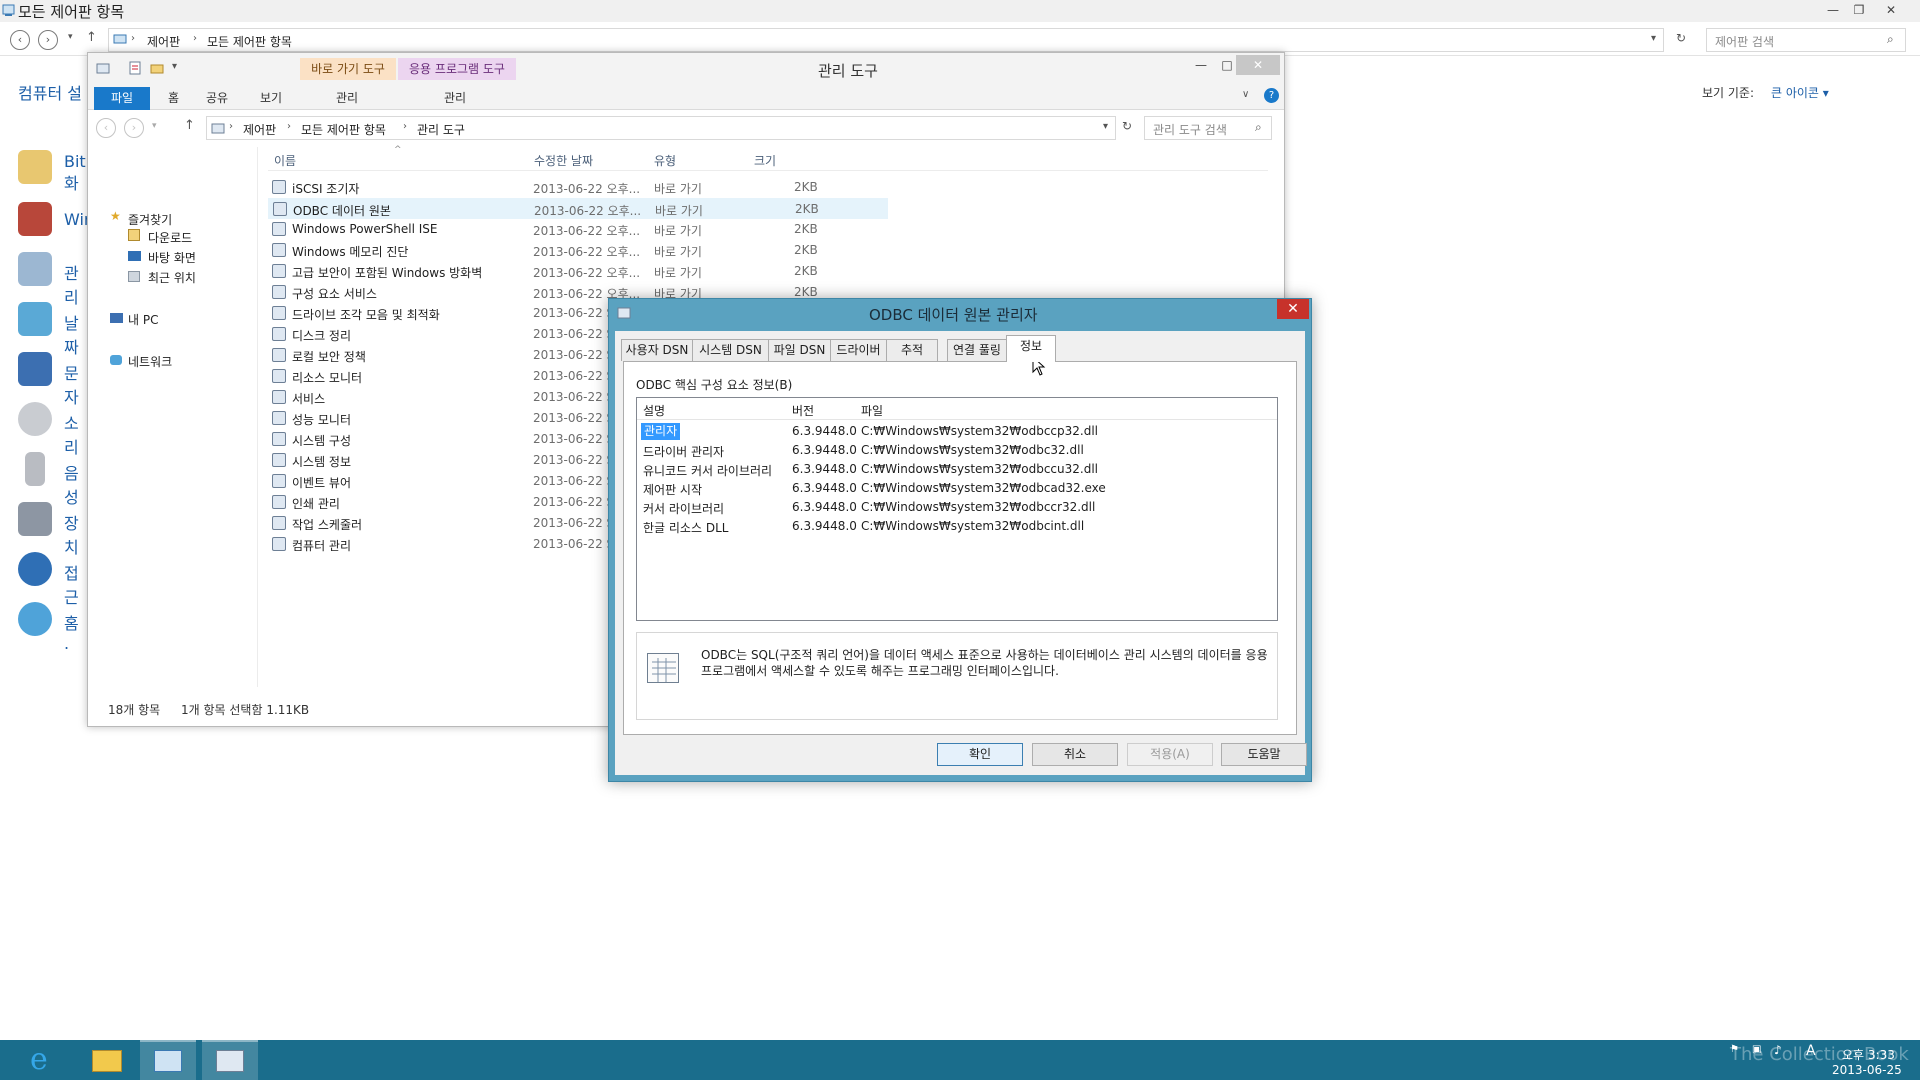 This screenshot has height=1080, width=1920. Describe the element at coordinates (912, 350) in the screenshot. I see `tab-tracing: 추적` at that location.